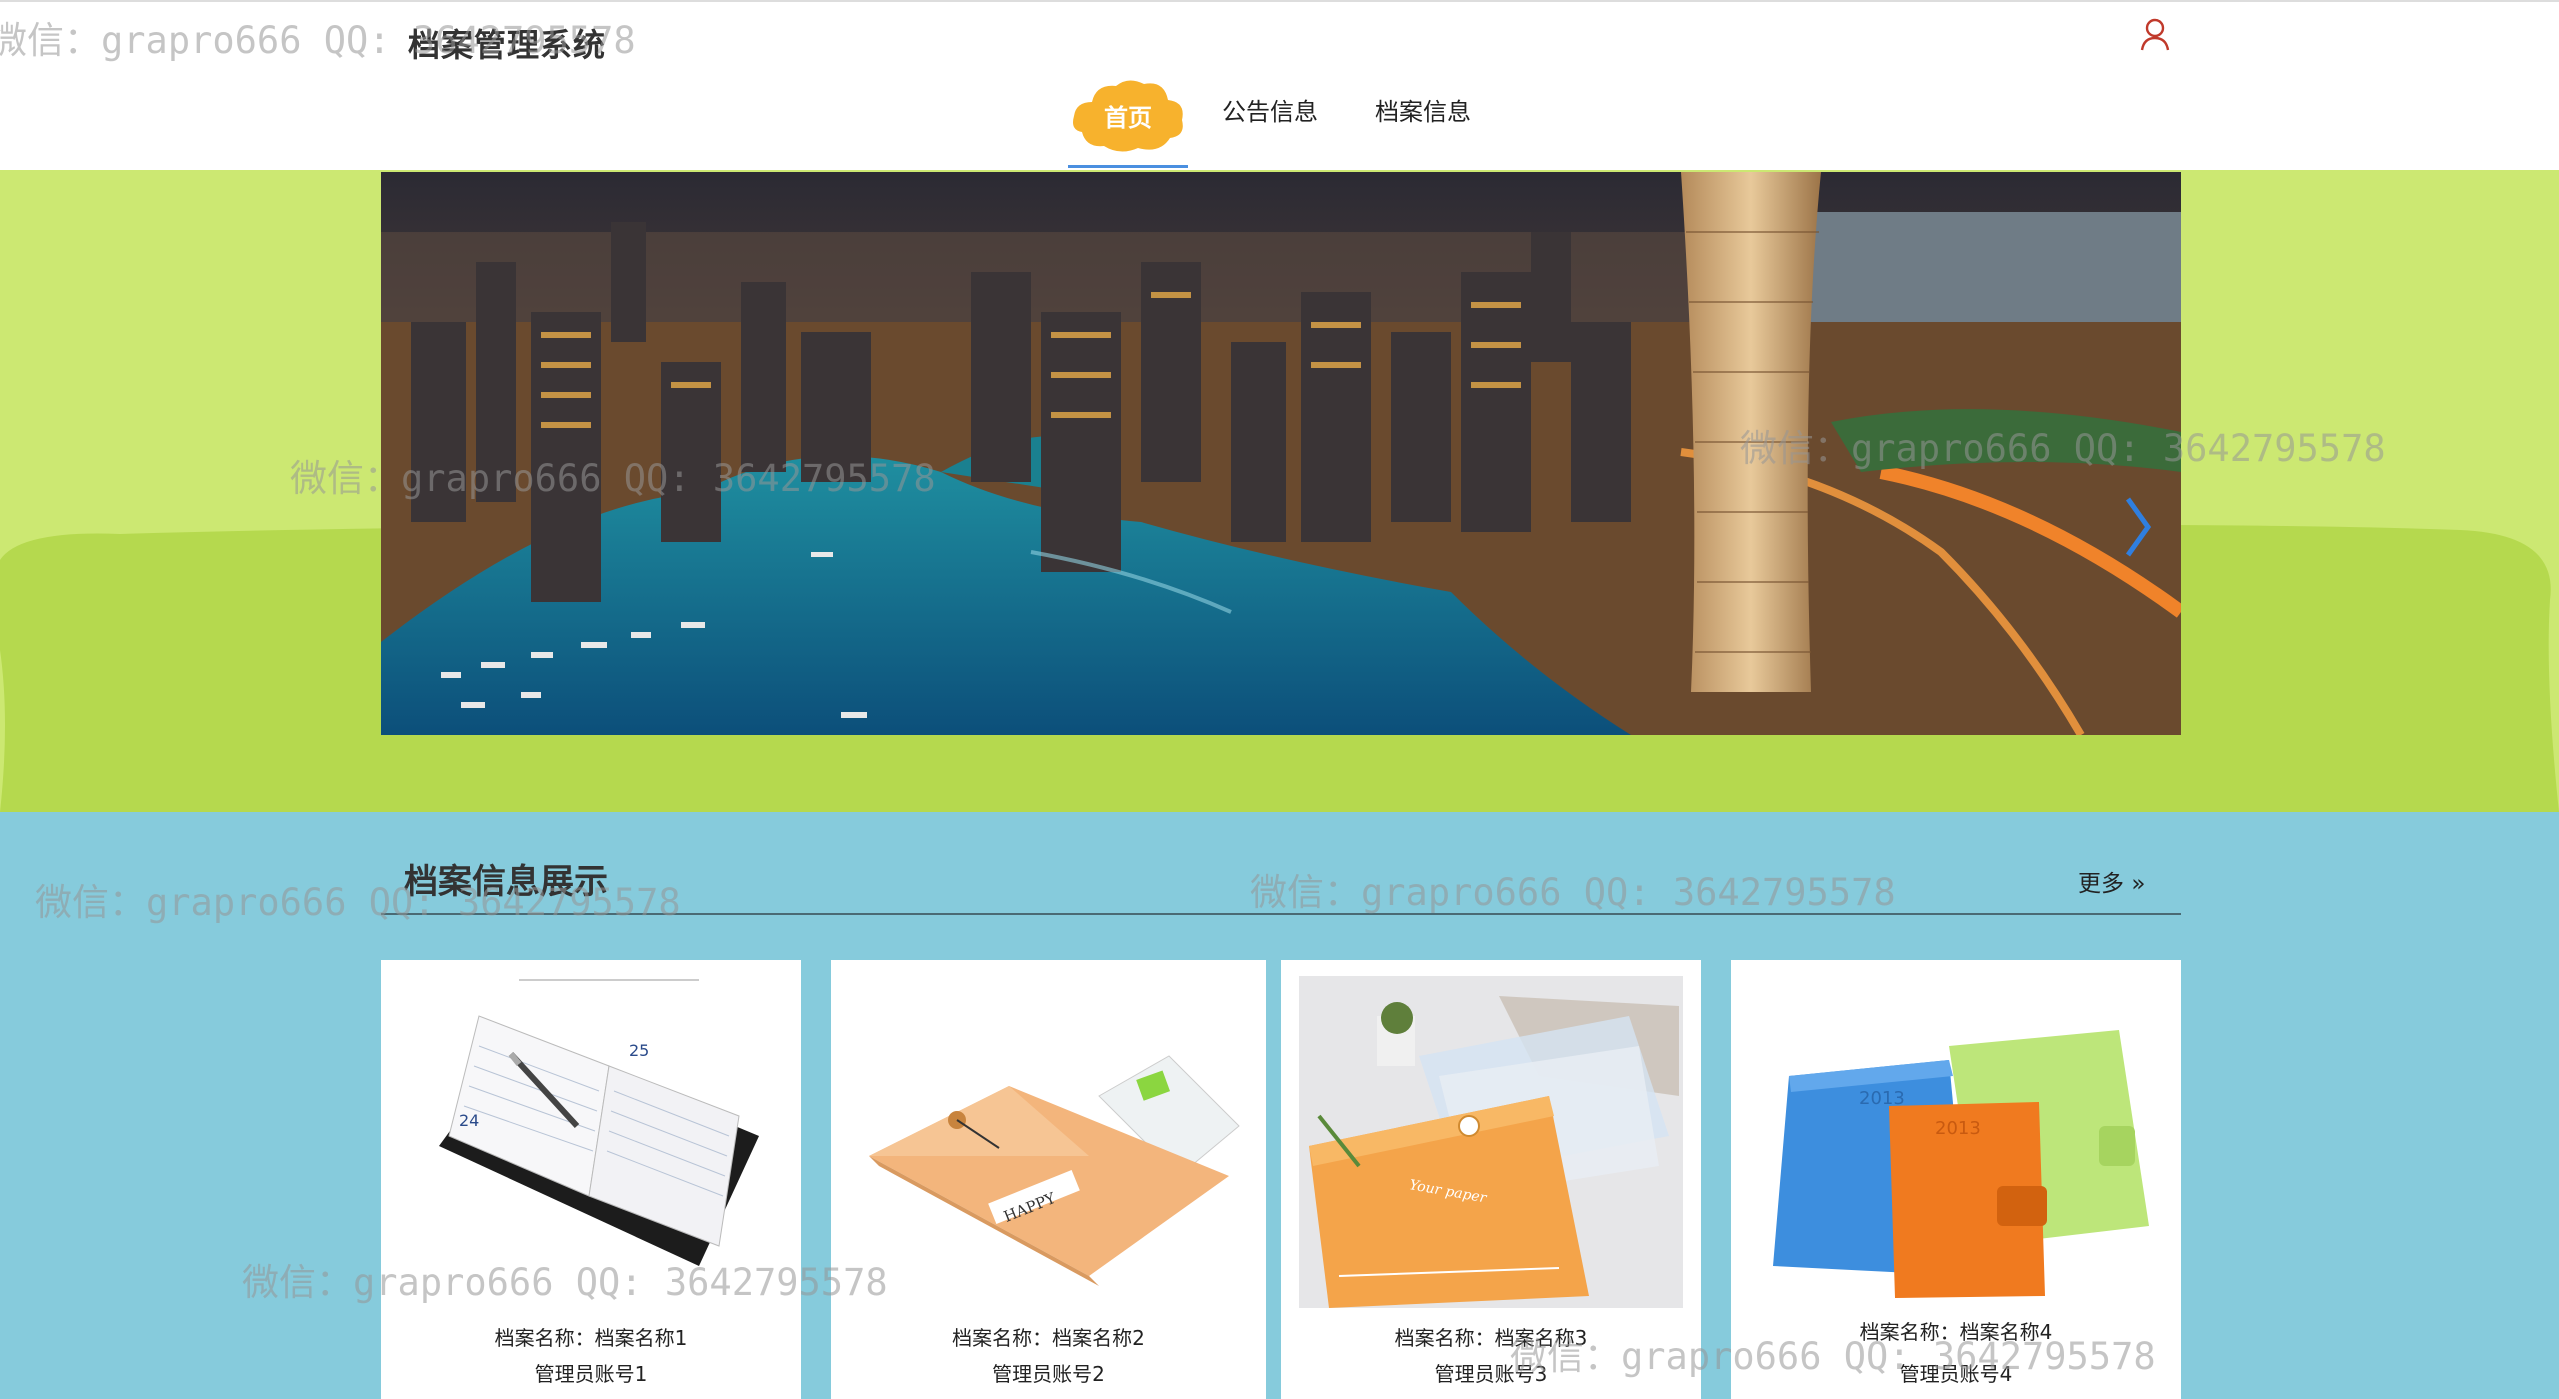  I want to click on nav-archives: 档案信息, so click(1423, 109).